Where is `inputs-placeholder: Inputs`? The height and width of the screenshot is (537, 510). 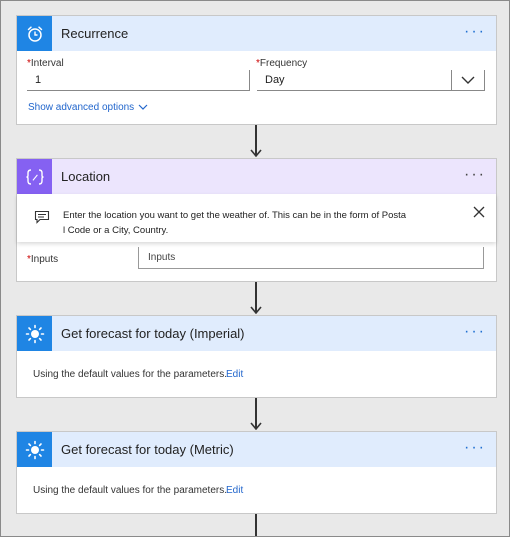
inputs-placeholder: Inputs is located at coordinates (162, 257).